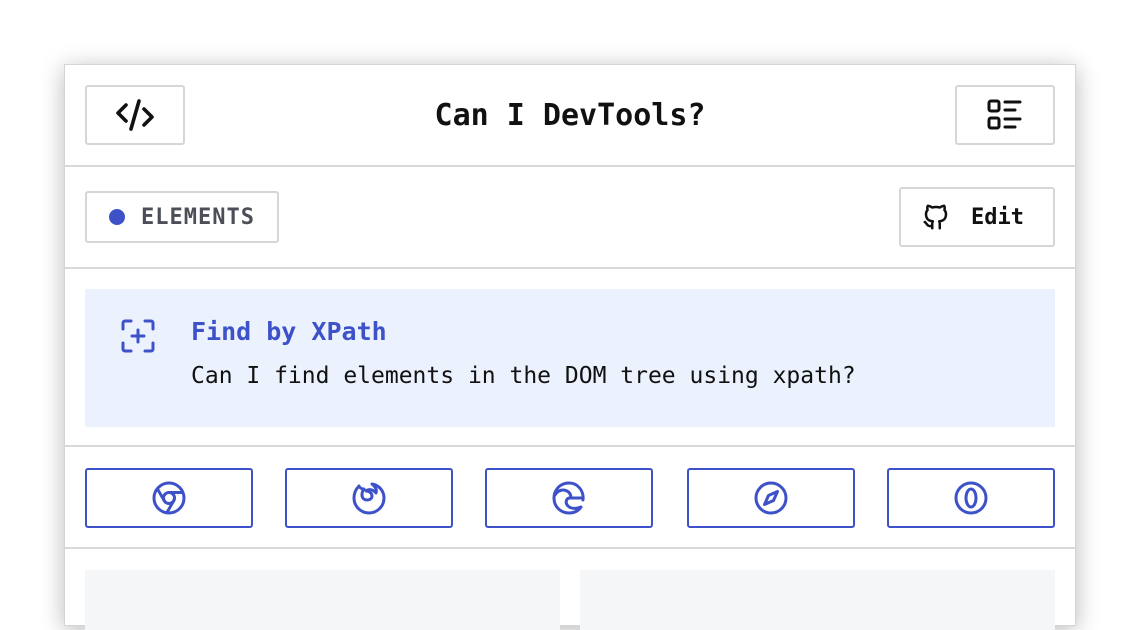 The height and width of the screenshot is (630, 1140). I want to click on page-title-wrap: Can I DevTools?, so click(570, 115).